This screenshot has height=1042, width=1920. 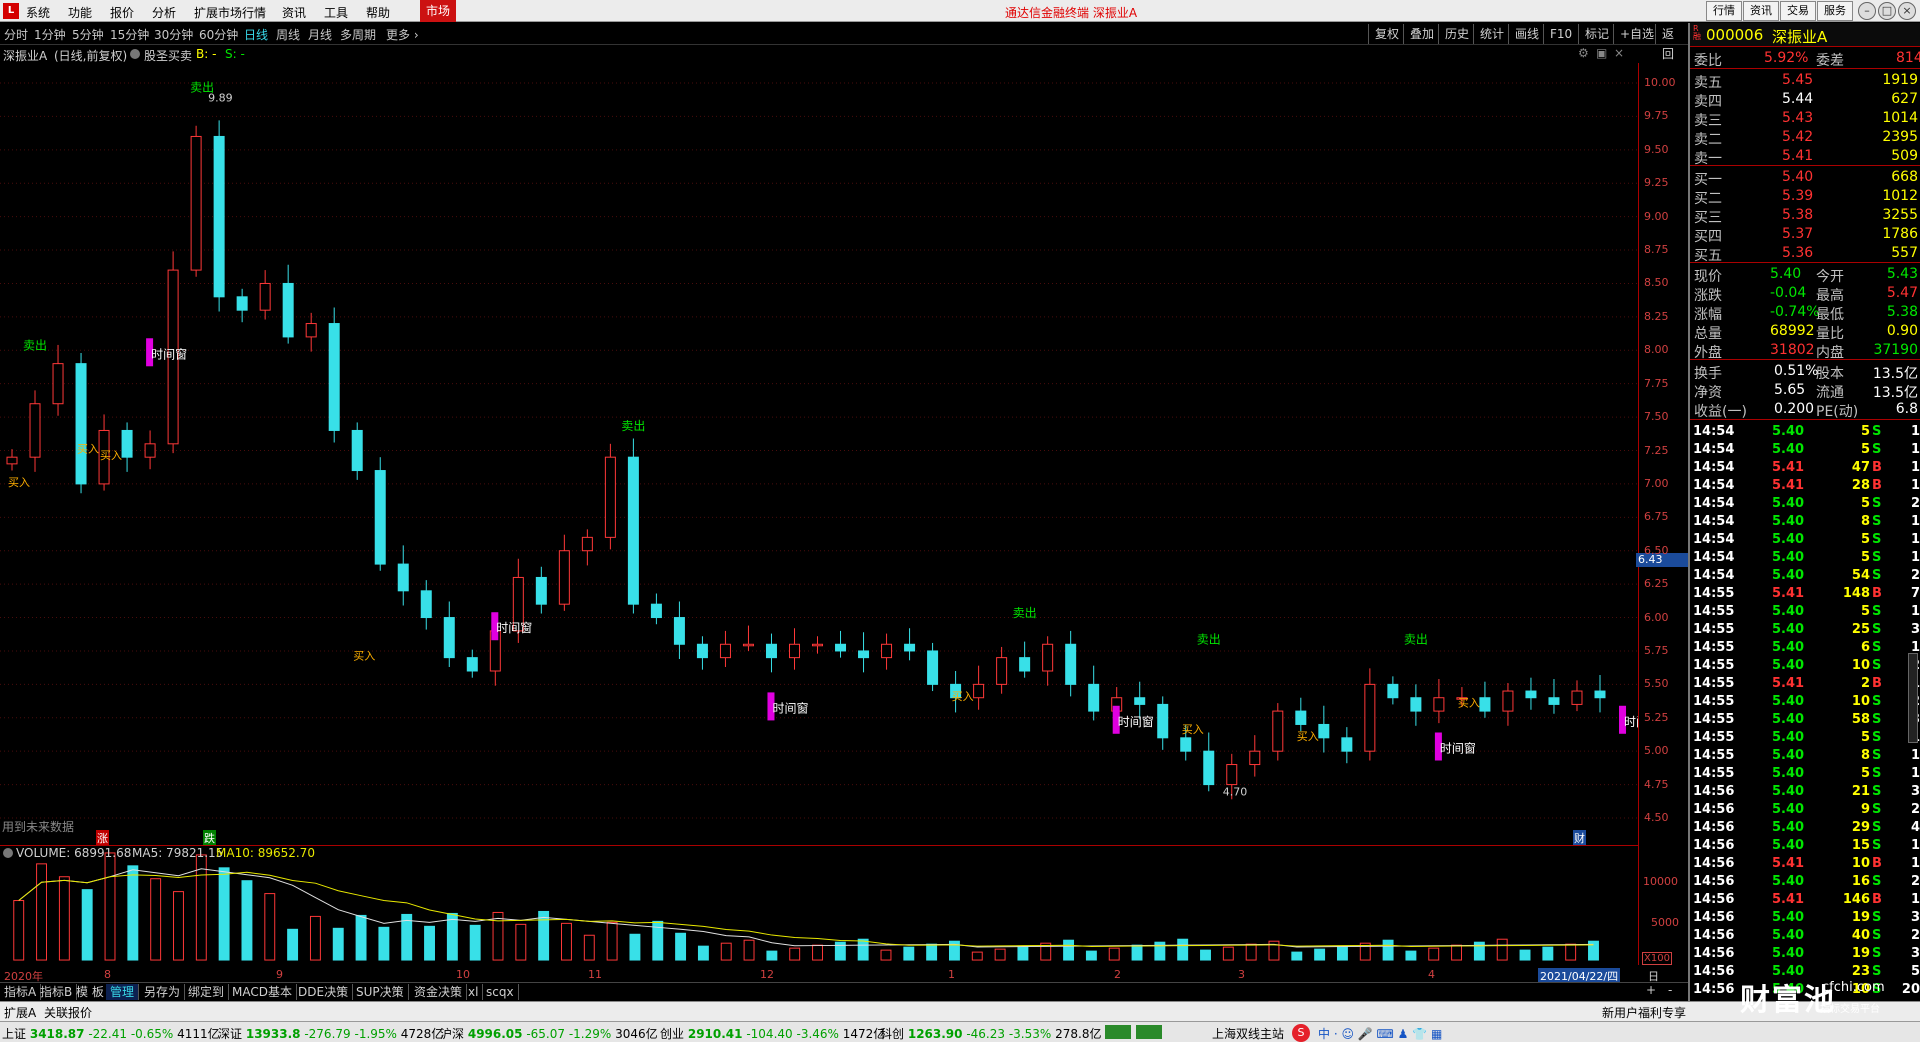 What do you see at coordinates (1887, 11) in the screenshot?
I see `restore-icon: □` at bounding box center [1887, 11].